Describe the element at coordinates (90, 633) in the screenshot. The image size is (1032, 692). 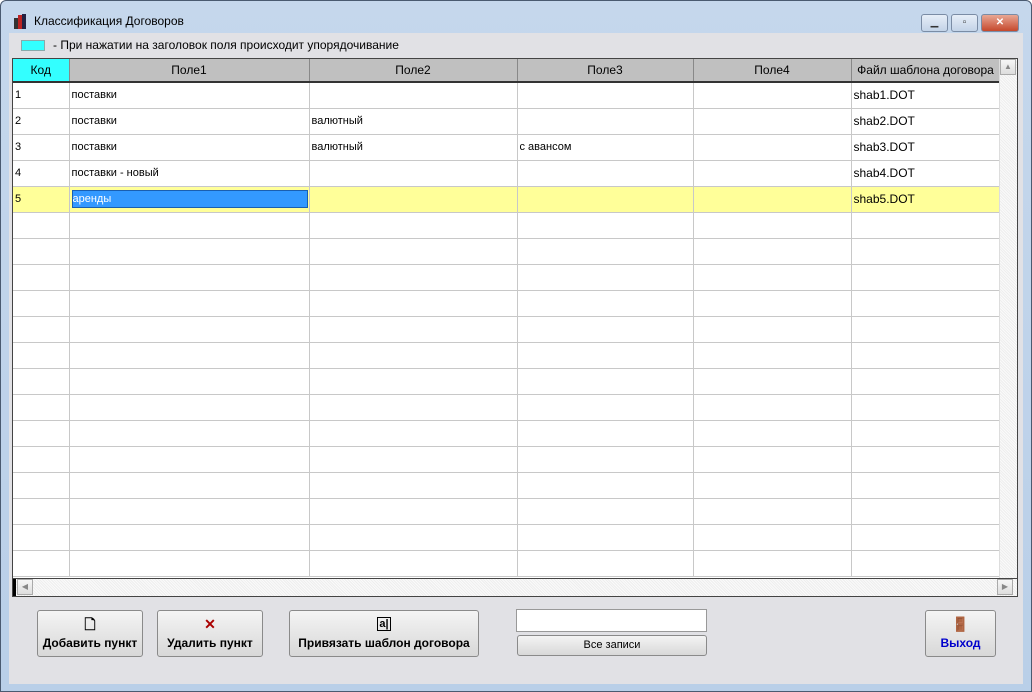
I see `add-item-button: 🗋 Добавить пункт` at that location.